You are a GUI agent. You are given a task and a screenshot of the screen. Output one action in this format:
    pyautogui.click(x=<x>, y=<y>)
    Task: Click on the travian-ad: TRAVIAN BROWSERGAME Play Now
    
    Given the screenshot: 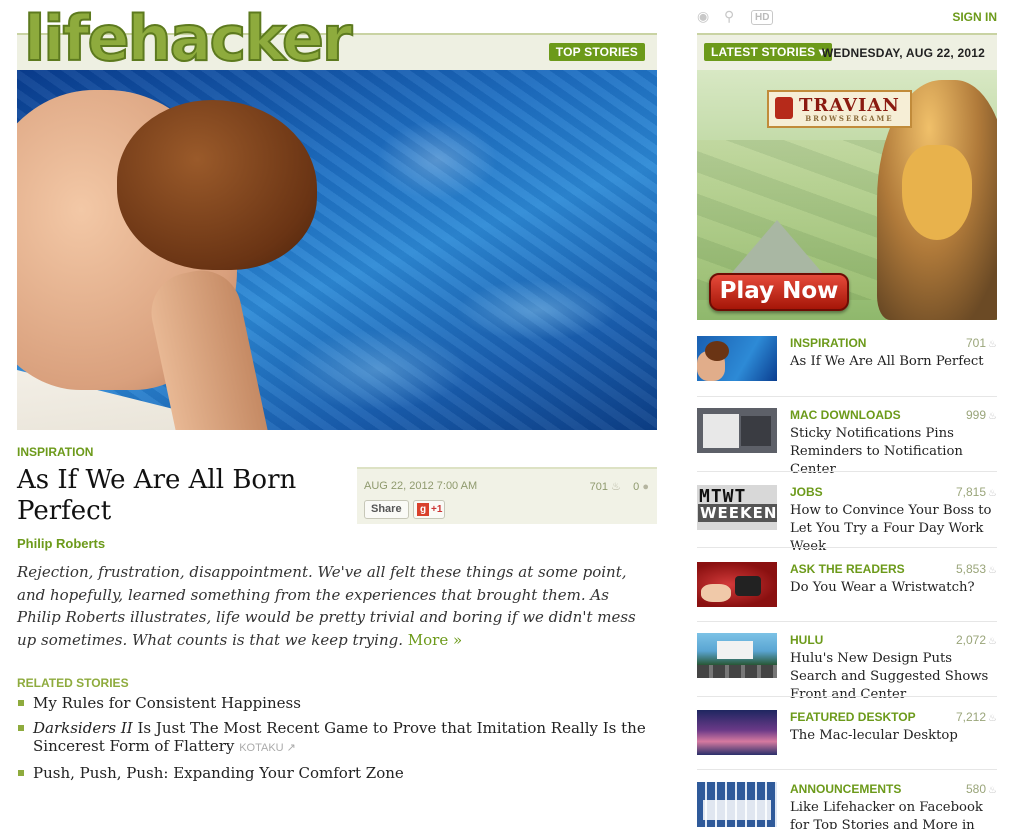 What is the action you would take?
    pyautogui.click(x=847, y=195)
    